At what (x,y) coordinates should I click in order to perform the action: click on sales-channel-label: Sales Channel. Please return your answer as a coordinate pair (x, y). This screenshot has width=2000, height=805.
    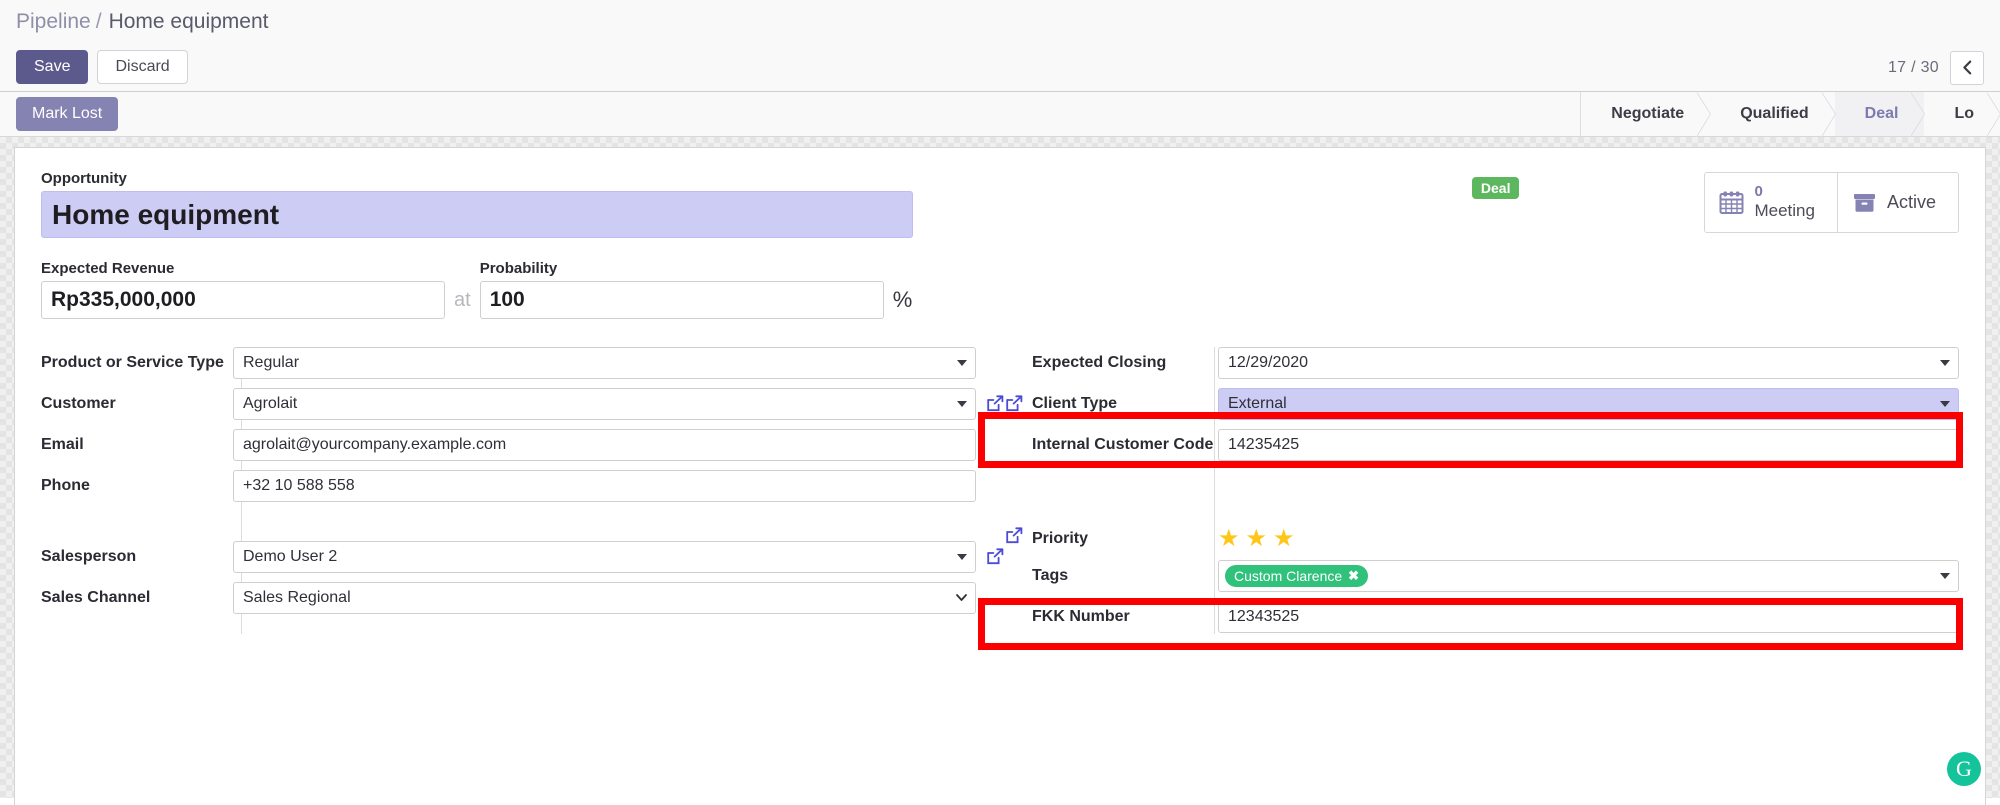
    Looking at the image, I should click on (96, 597).